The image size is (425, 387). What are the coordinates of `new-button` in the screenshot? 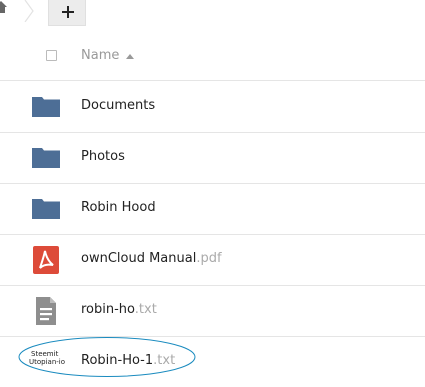 It's located at (67, 13).